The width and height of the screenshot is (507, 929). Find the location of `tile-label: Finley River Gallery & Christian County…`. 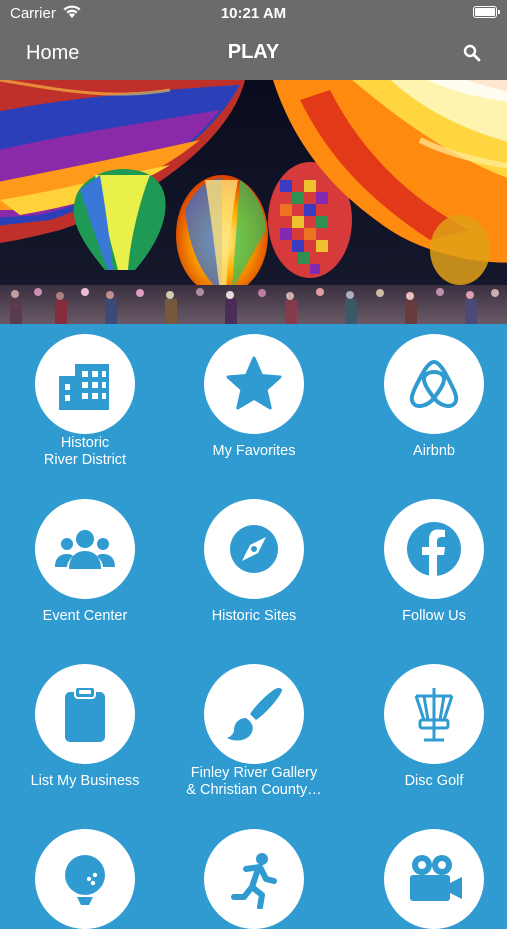

tile-label: Finley River Gallery & Christian County… is located at coordinates (254, 781).